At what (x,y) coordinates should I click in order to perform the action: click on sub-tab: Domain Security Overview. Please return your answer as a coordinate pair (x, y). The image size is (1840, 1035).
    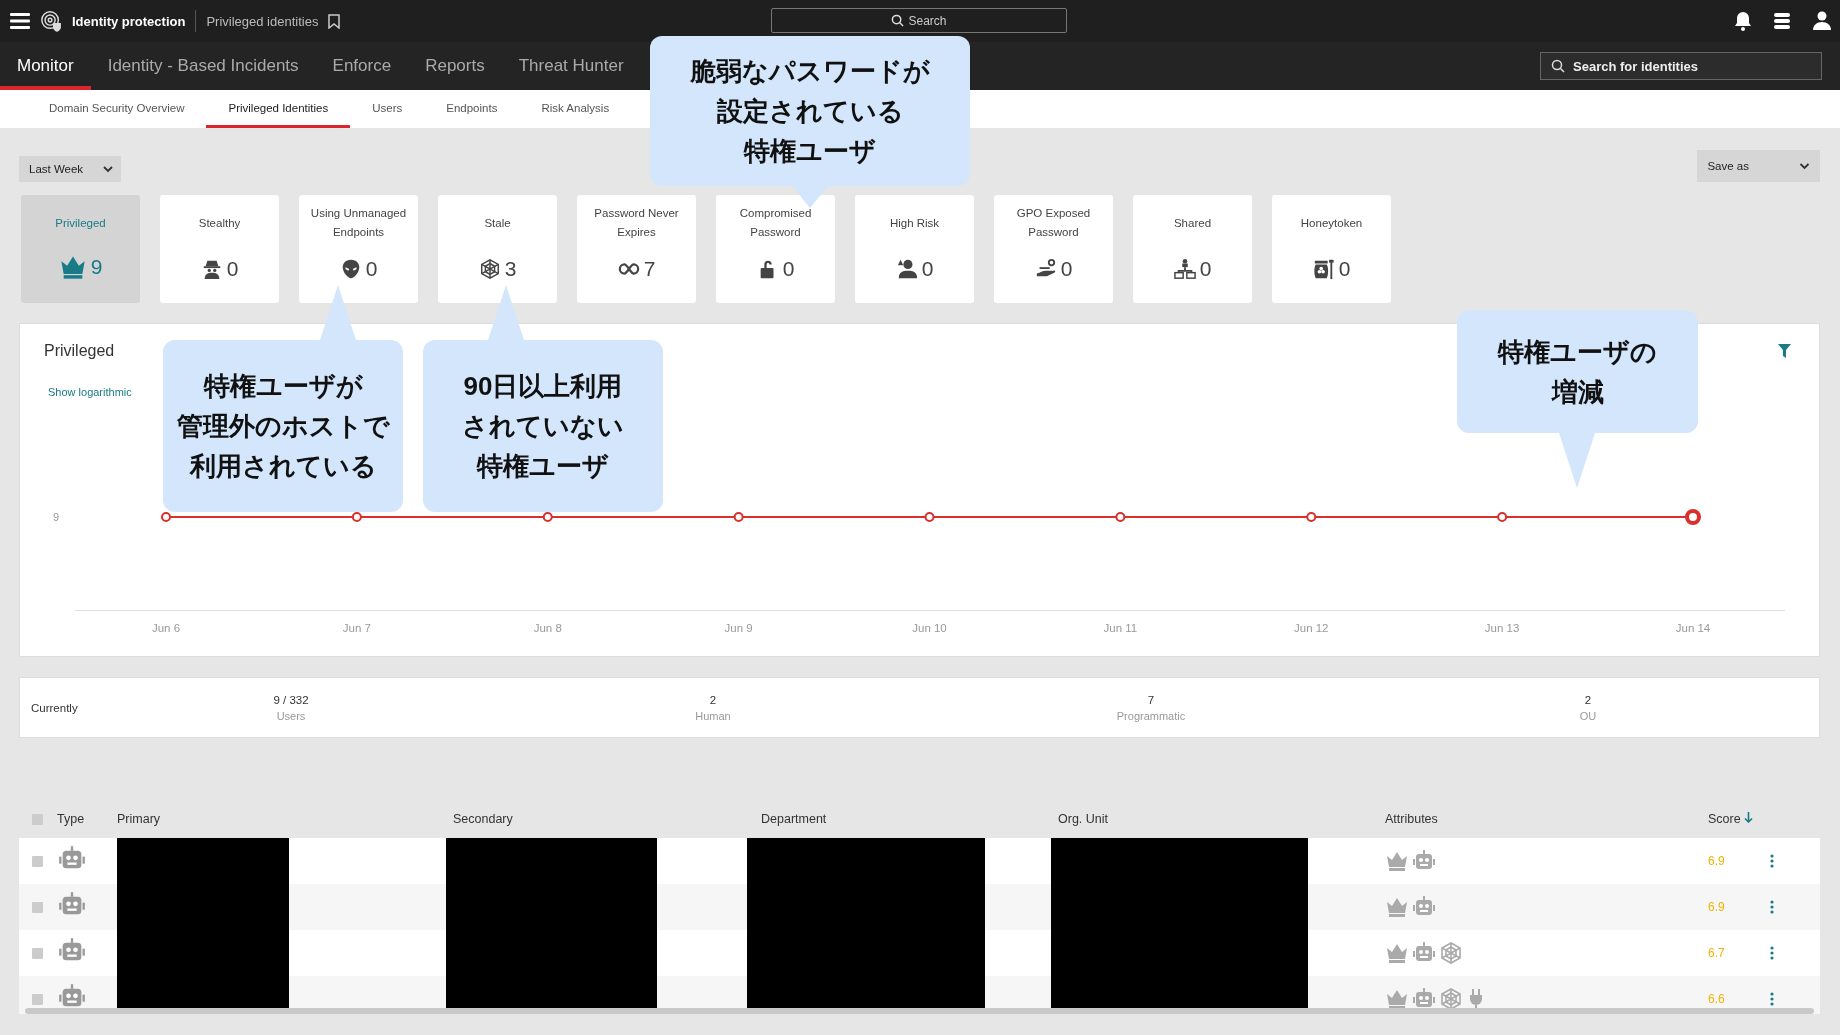
    Looking at the image, I should click on (117, 109).